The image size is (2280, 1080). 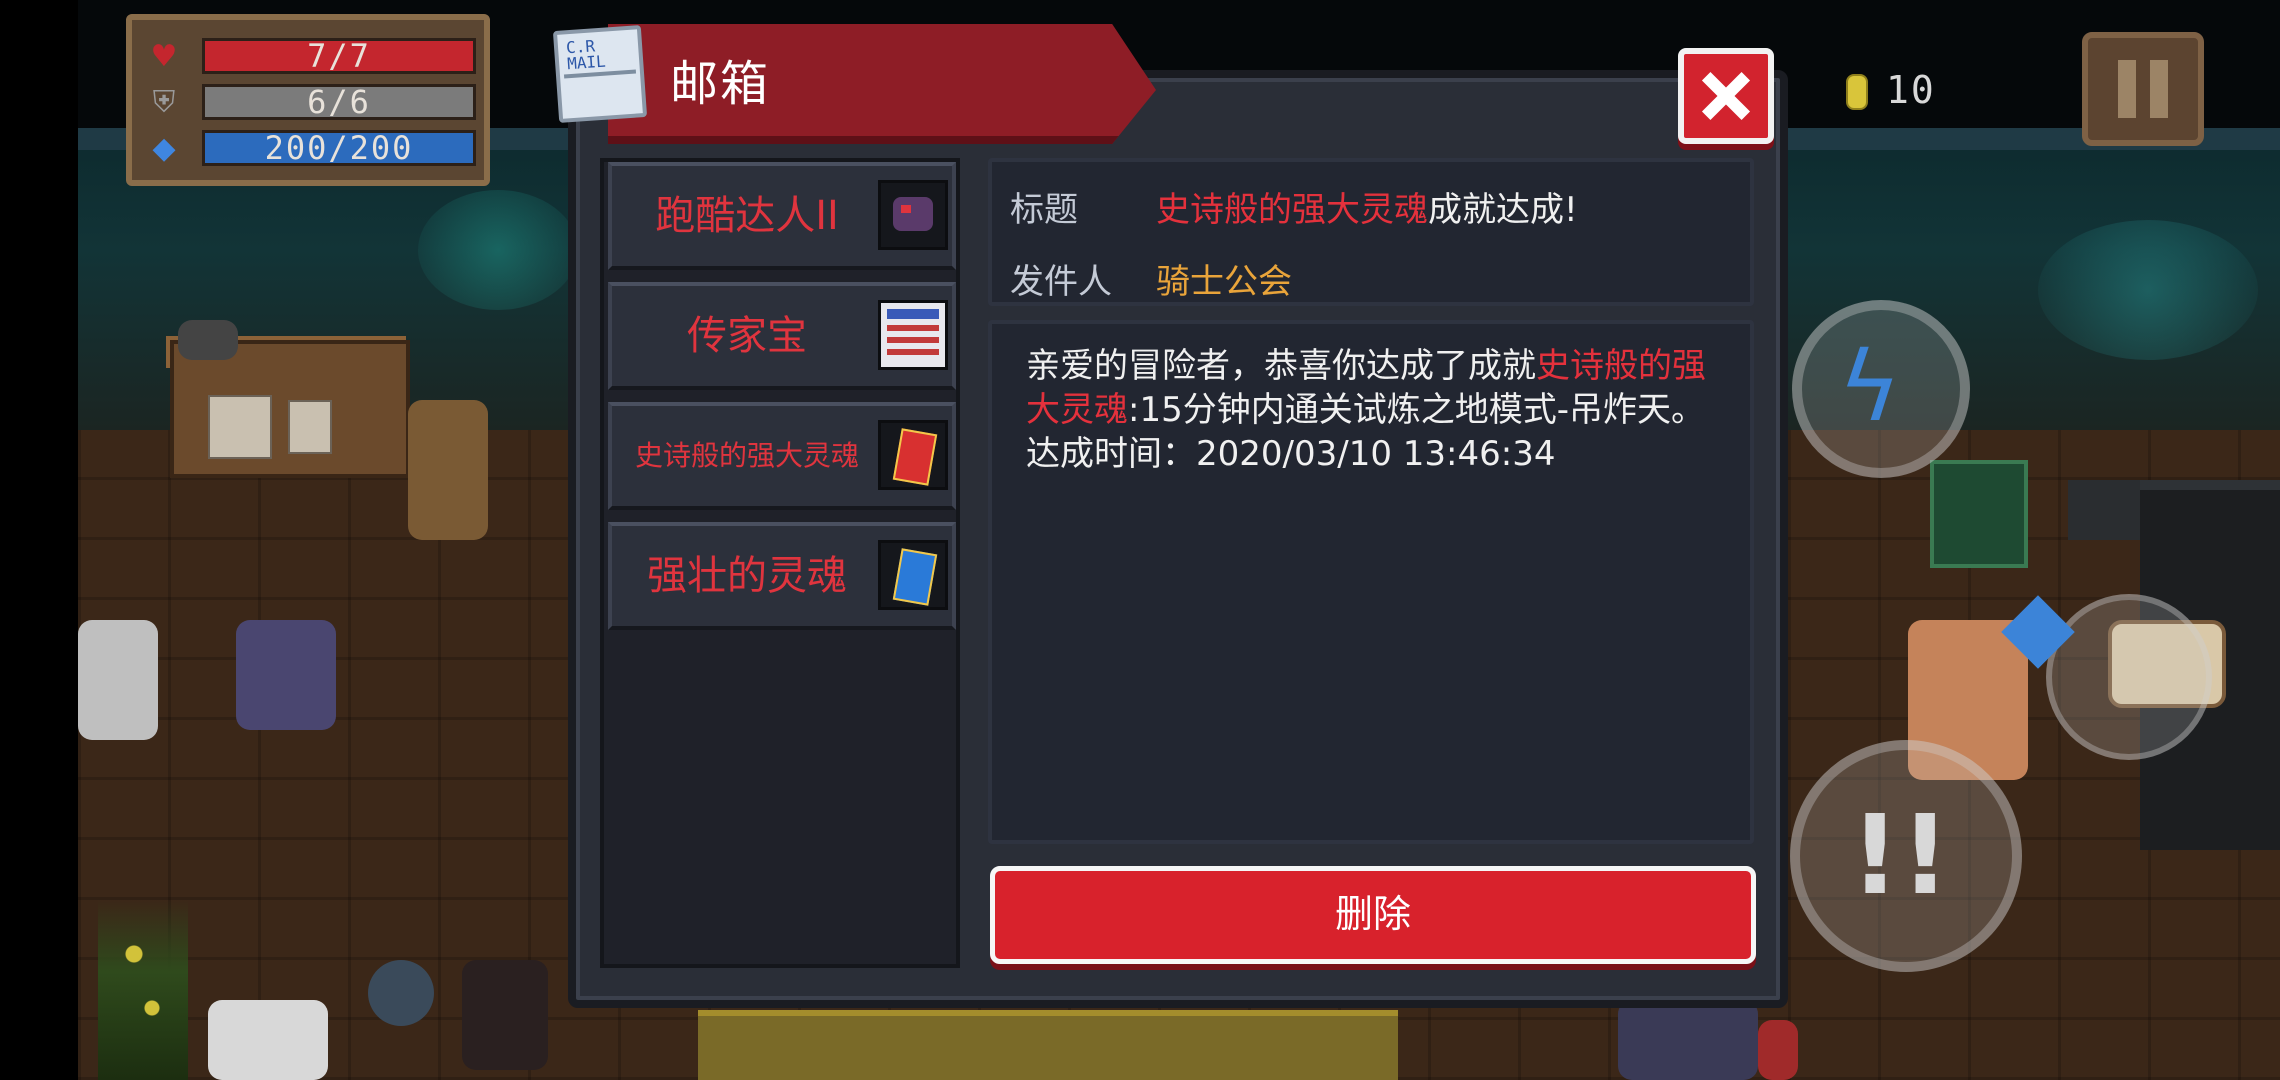 What do you see at coordinates (913, 215) in the screenshot?
I see `monster-thumbnail-icon` at bounding box center [913, 215].